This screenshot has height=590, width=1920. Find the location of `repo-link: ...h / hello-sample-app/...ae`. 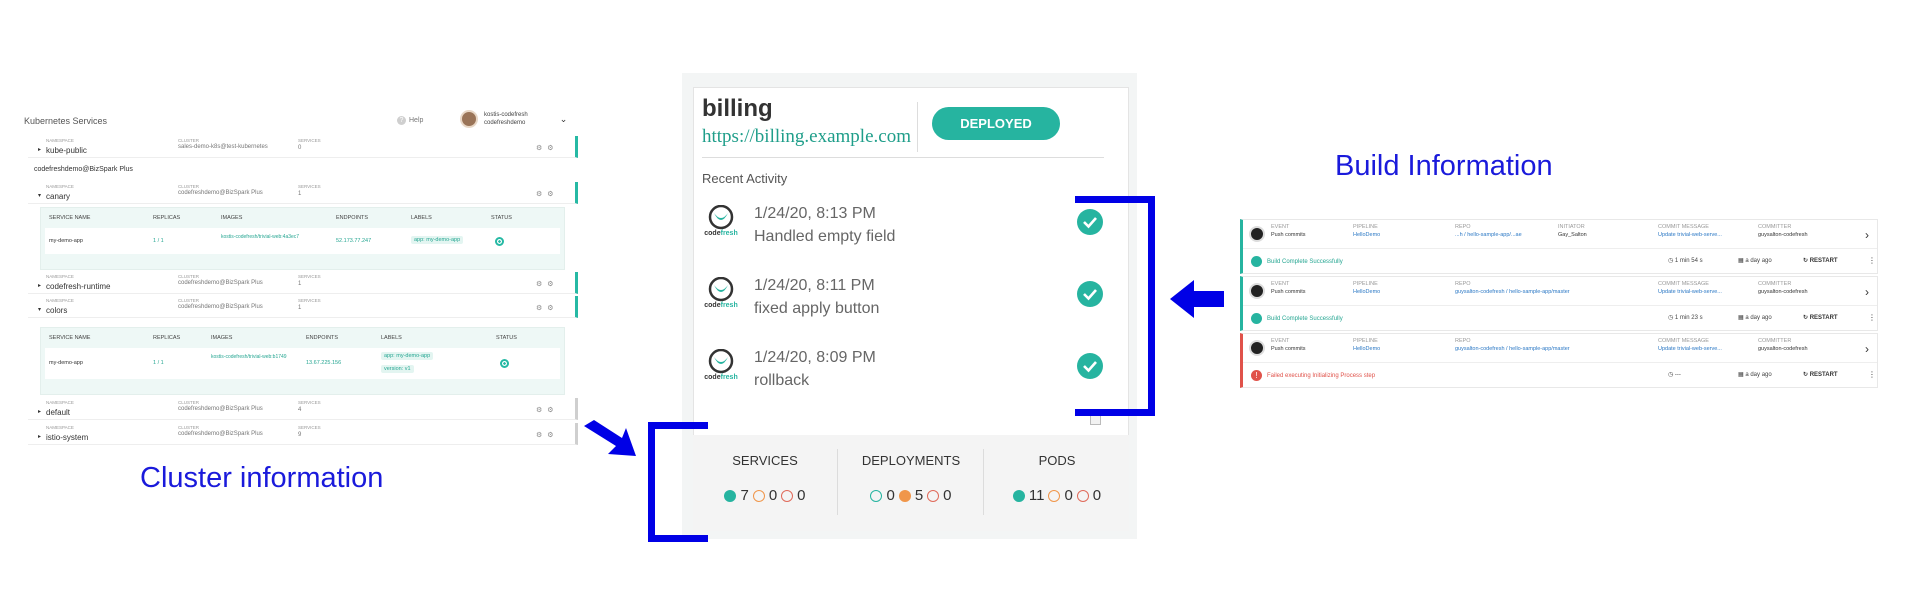

repo-link: ...h / hello-sample-app/...ae is located at coordinates (1488, 235).